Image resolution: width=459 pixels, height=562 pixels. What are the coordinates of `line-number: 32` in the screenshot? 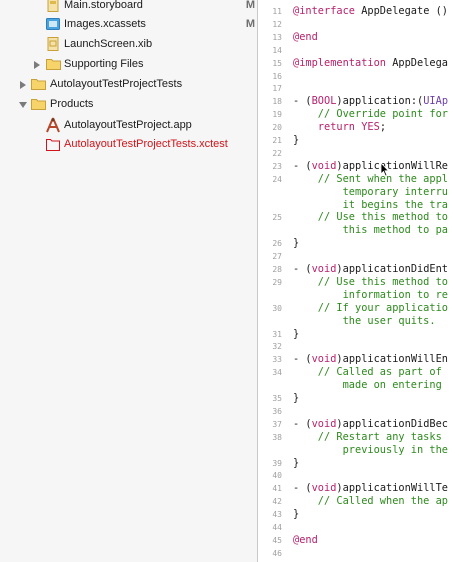 It's located at (277, 347).